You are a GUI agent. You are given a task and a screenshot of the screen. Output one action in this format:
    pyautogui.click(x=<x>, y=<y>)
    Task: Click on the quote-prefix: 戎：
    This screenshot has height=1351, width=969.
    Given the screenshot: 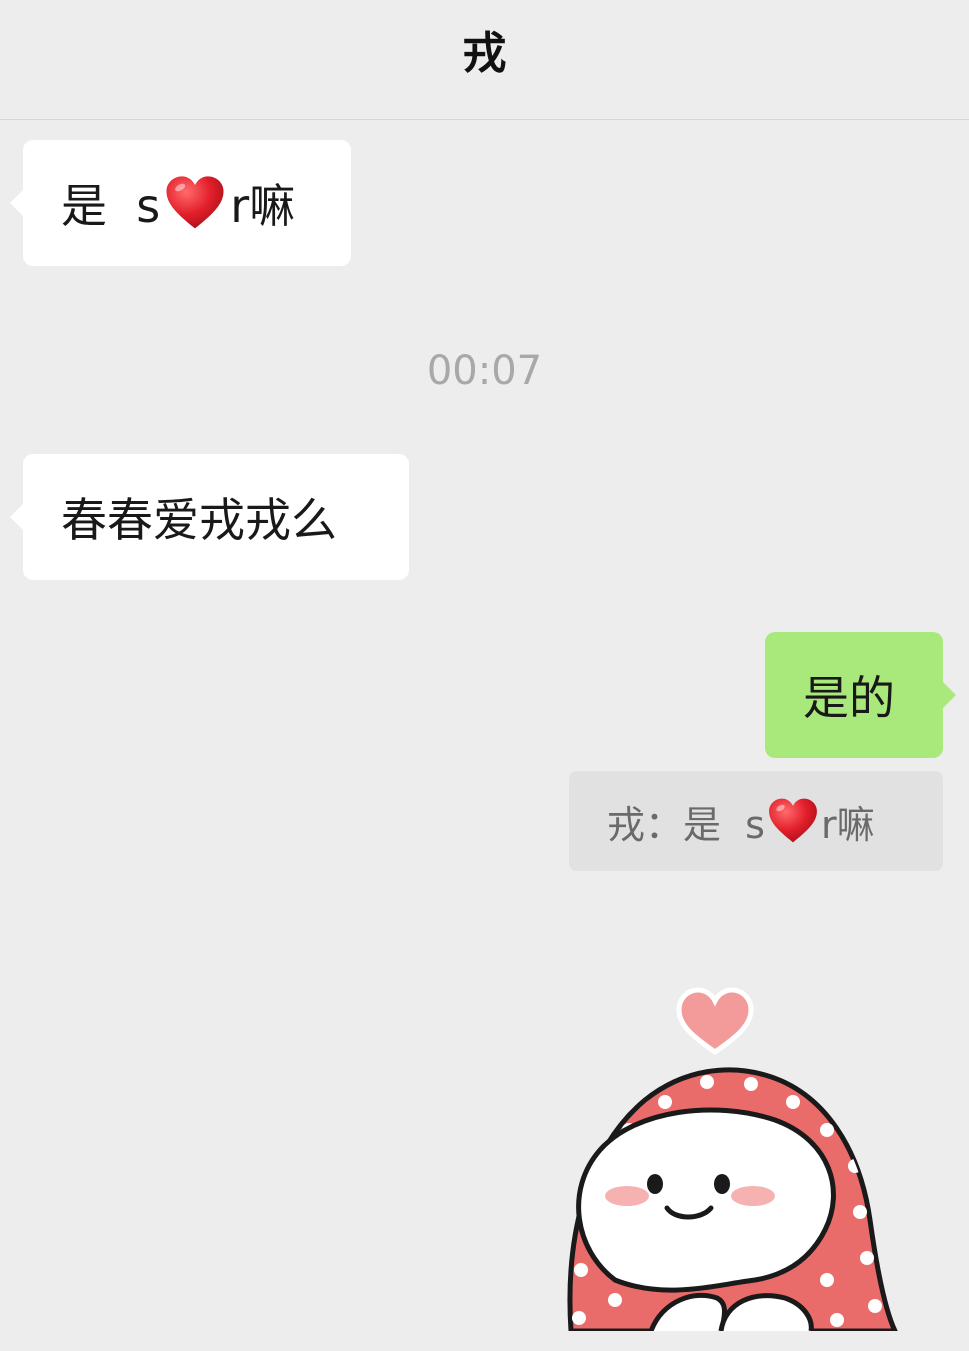 What is the action you would take?
    pyautogui.click(x=645, y=824)
    